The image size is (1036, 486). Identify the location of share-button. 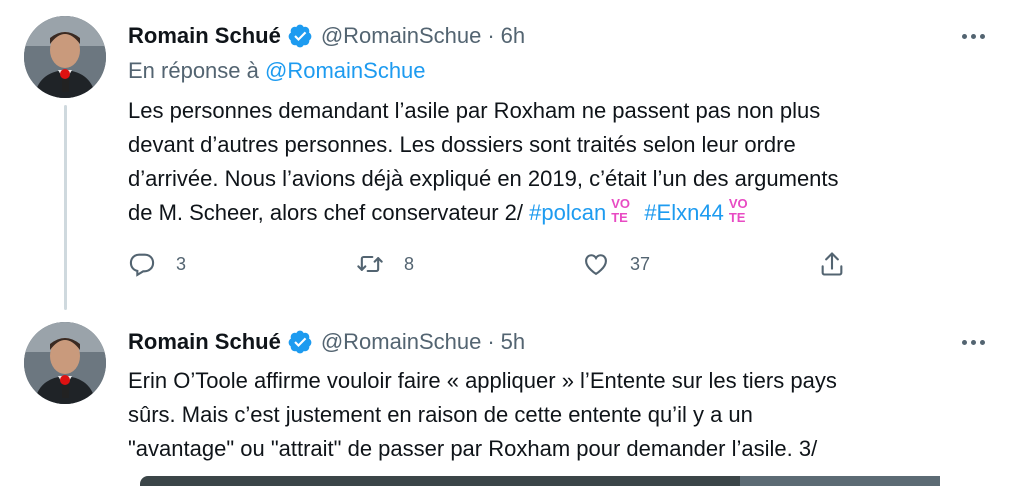
(842, 264).